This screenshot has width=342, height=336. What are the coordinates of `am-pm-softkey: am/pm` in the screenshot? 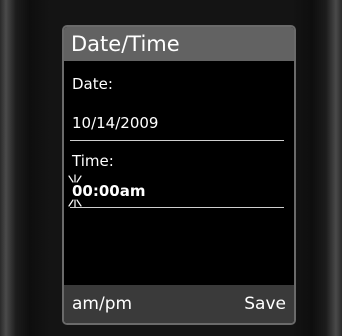 It's located at (102, 304).